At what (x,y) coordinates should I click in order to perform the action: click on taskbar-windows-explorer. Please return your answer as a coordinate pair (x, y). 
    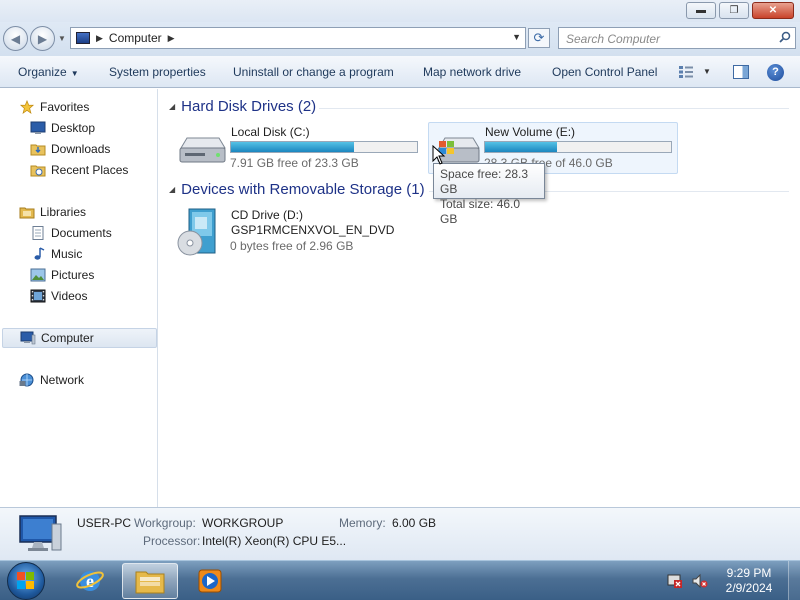
    Looking at the image, I should click on (150, 581).